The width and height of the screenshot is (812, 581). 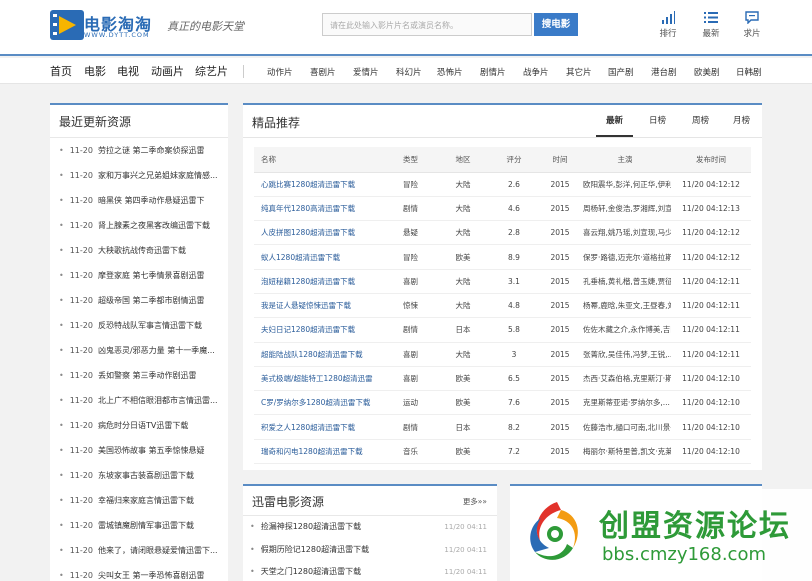 What do you see at coordinates (146, 525) in the screenshot?
I see `list-item-title: 雷城镇魔剧情军事迅雷下载` at bounding box center [146, 525].